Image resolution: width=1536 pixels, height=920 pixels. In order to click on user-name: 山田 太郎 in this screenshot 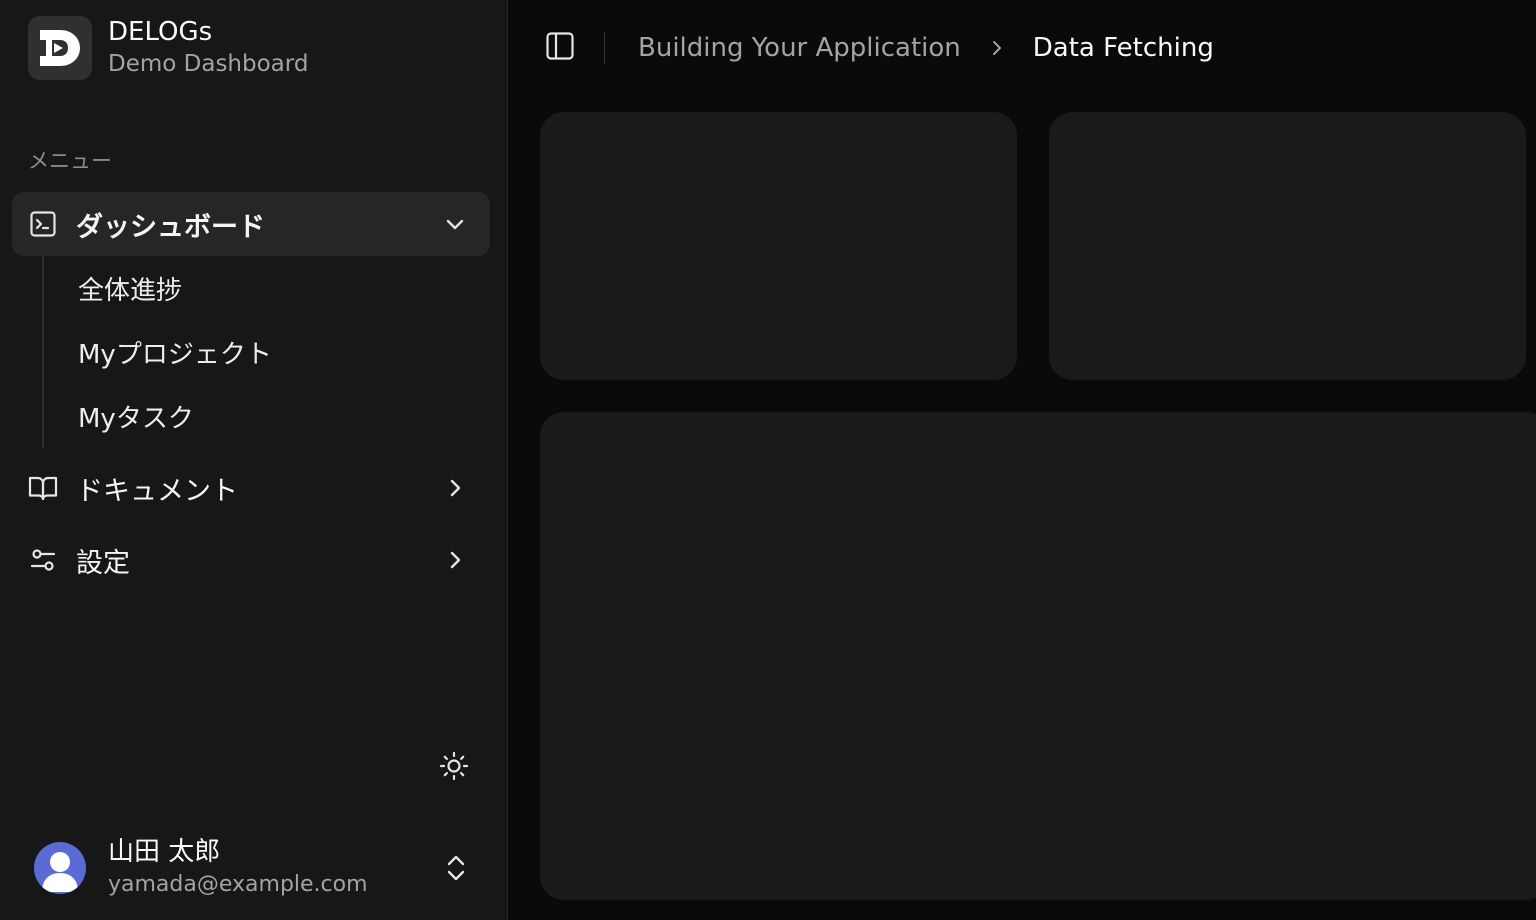, I will do `click(164, 852)`.